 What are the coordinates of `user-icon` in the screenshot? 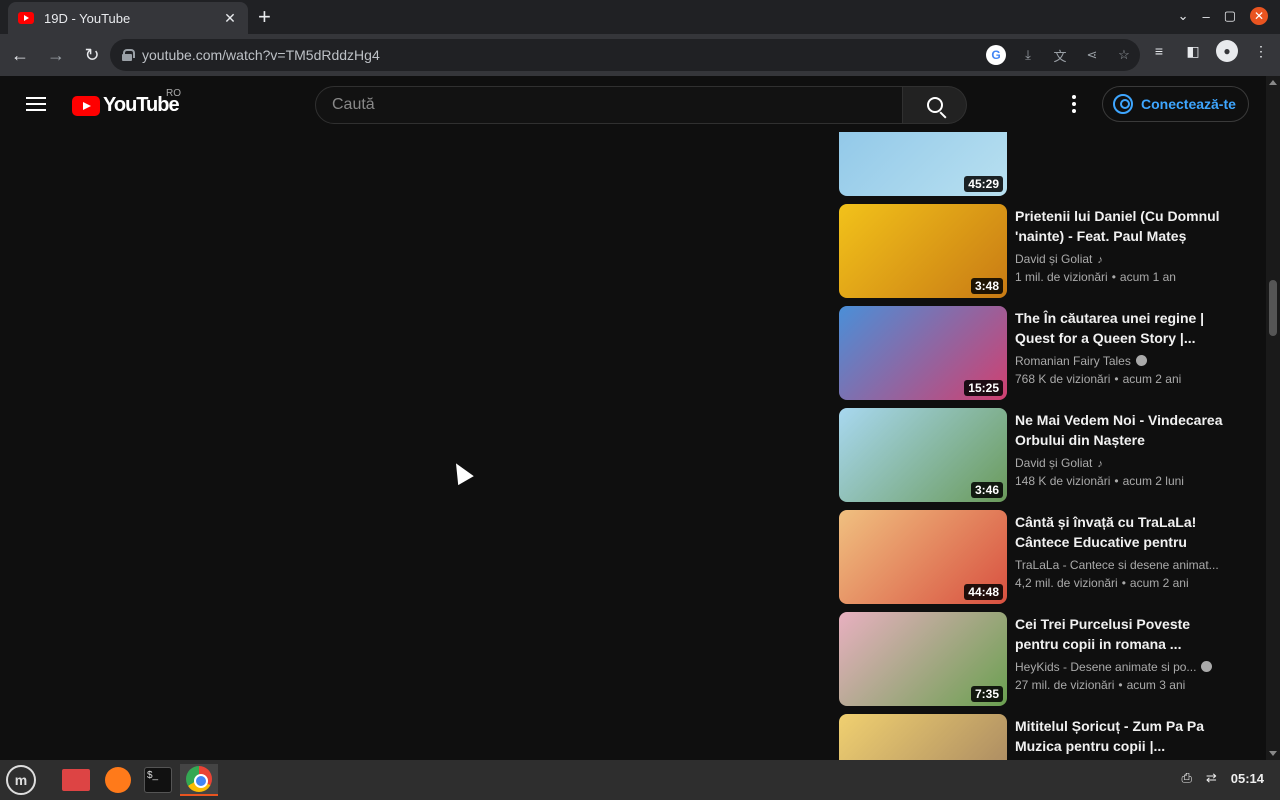 It's located at (1123, 104).